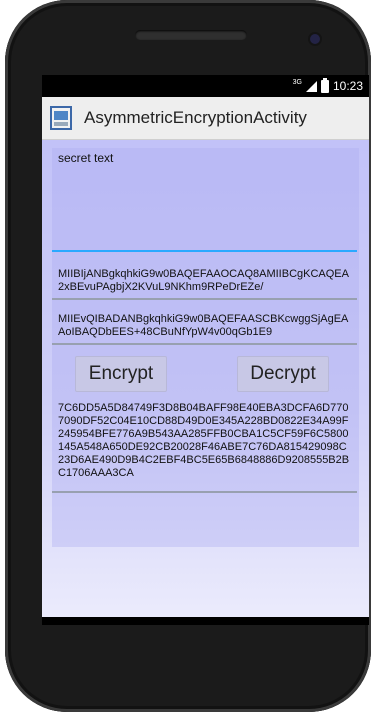 Image resolution: width=376 pixels, height=714 pixels. Describe the element at coordinates (297, 82) in the screenshot. I see `network-type-label: 3G` at that location.